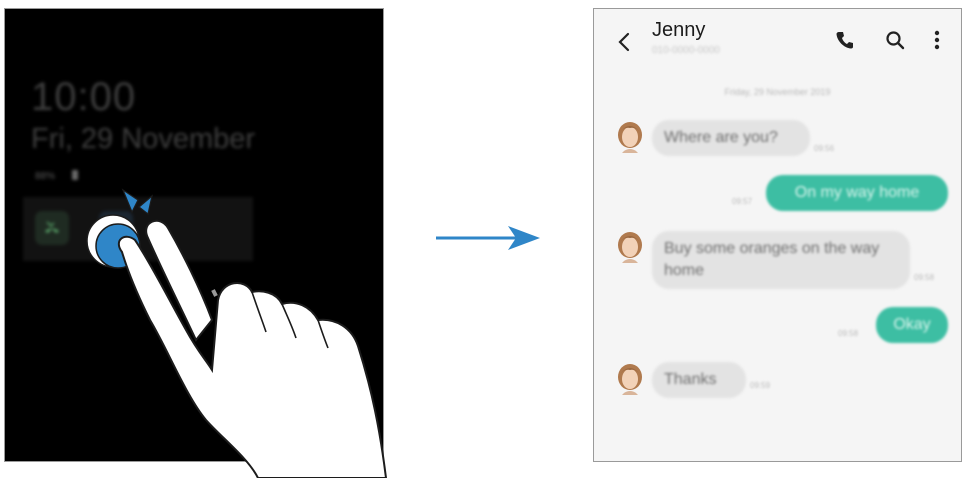 This screenshot has width=963, height=478. Describe the element at coordinates (731, 138) in the screenshot. I see `message-bubble-incoming: Where are you?` at that location.